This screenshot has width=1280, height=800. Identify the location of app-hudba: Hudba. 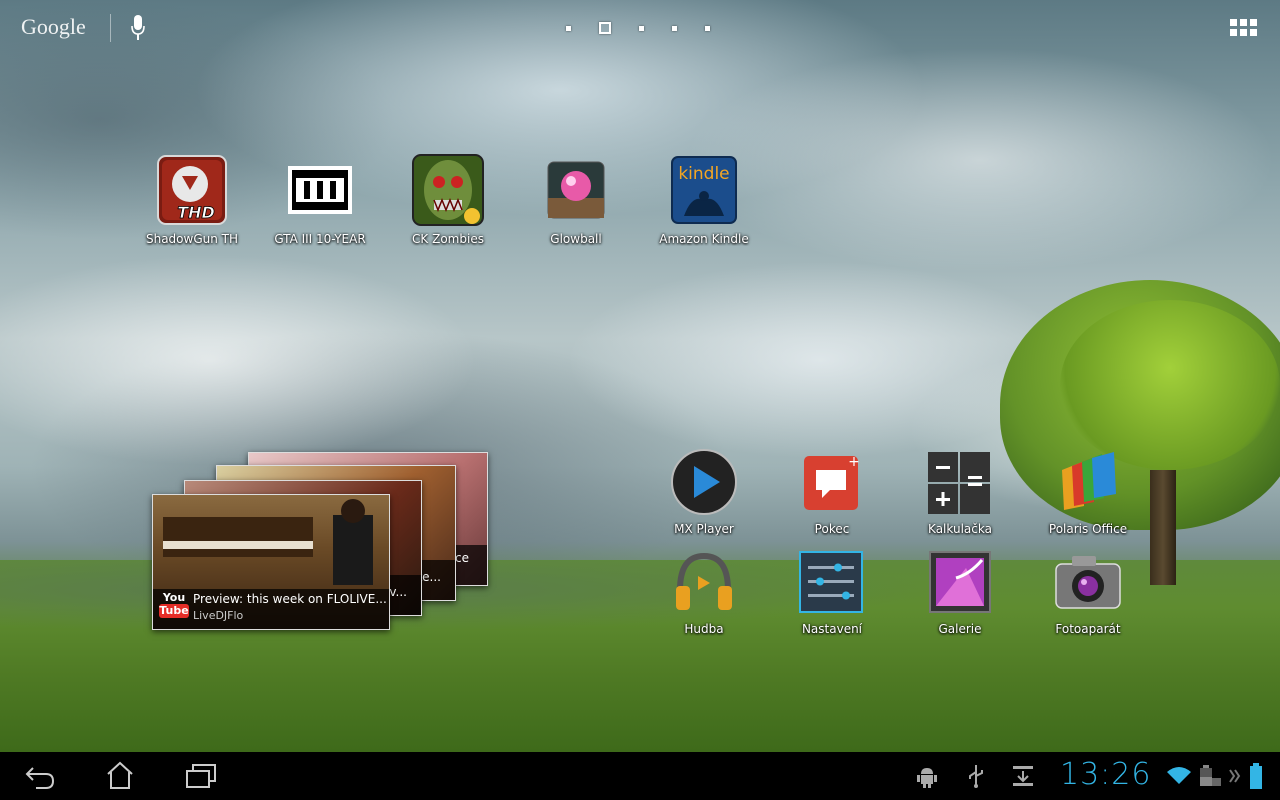
(704, 592).